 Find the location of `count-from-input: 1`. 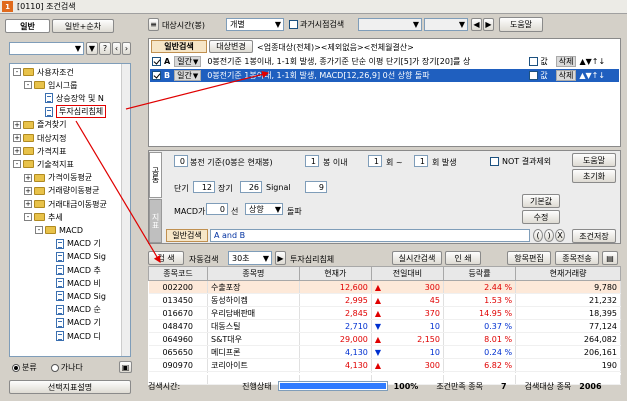

count-from-input: 1 is located at coordinates (375, 161).